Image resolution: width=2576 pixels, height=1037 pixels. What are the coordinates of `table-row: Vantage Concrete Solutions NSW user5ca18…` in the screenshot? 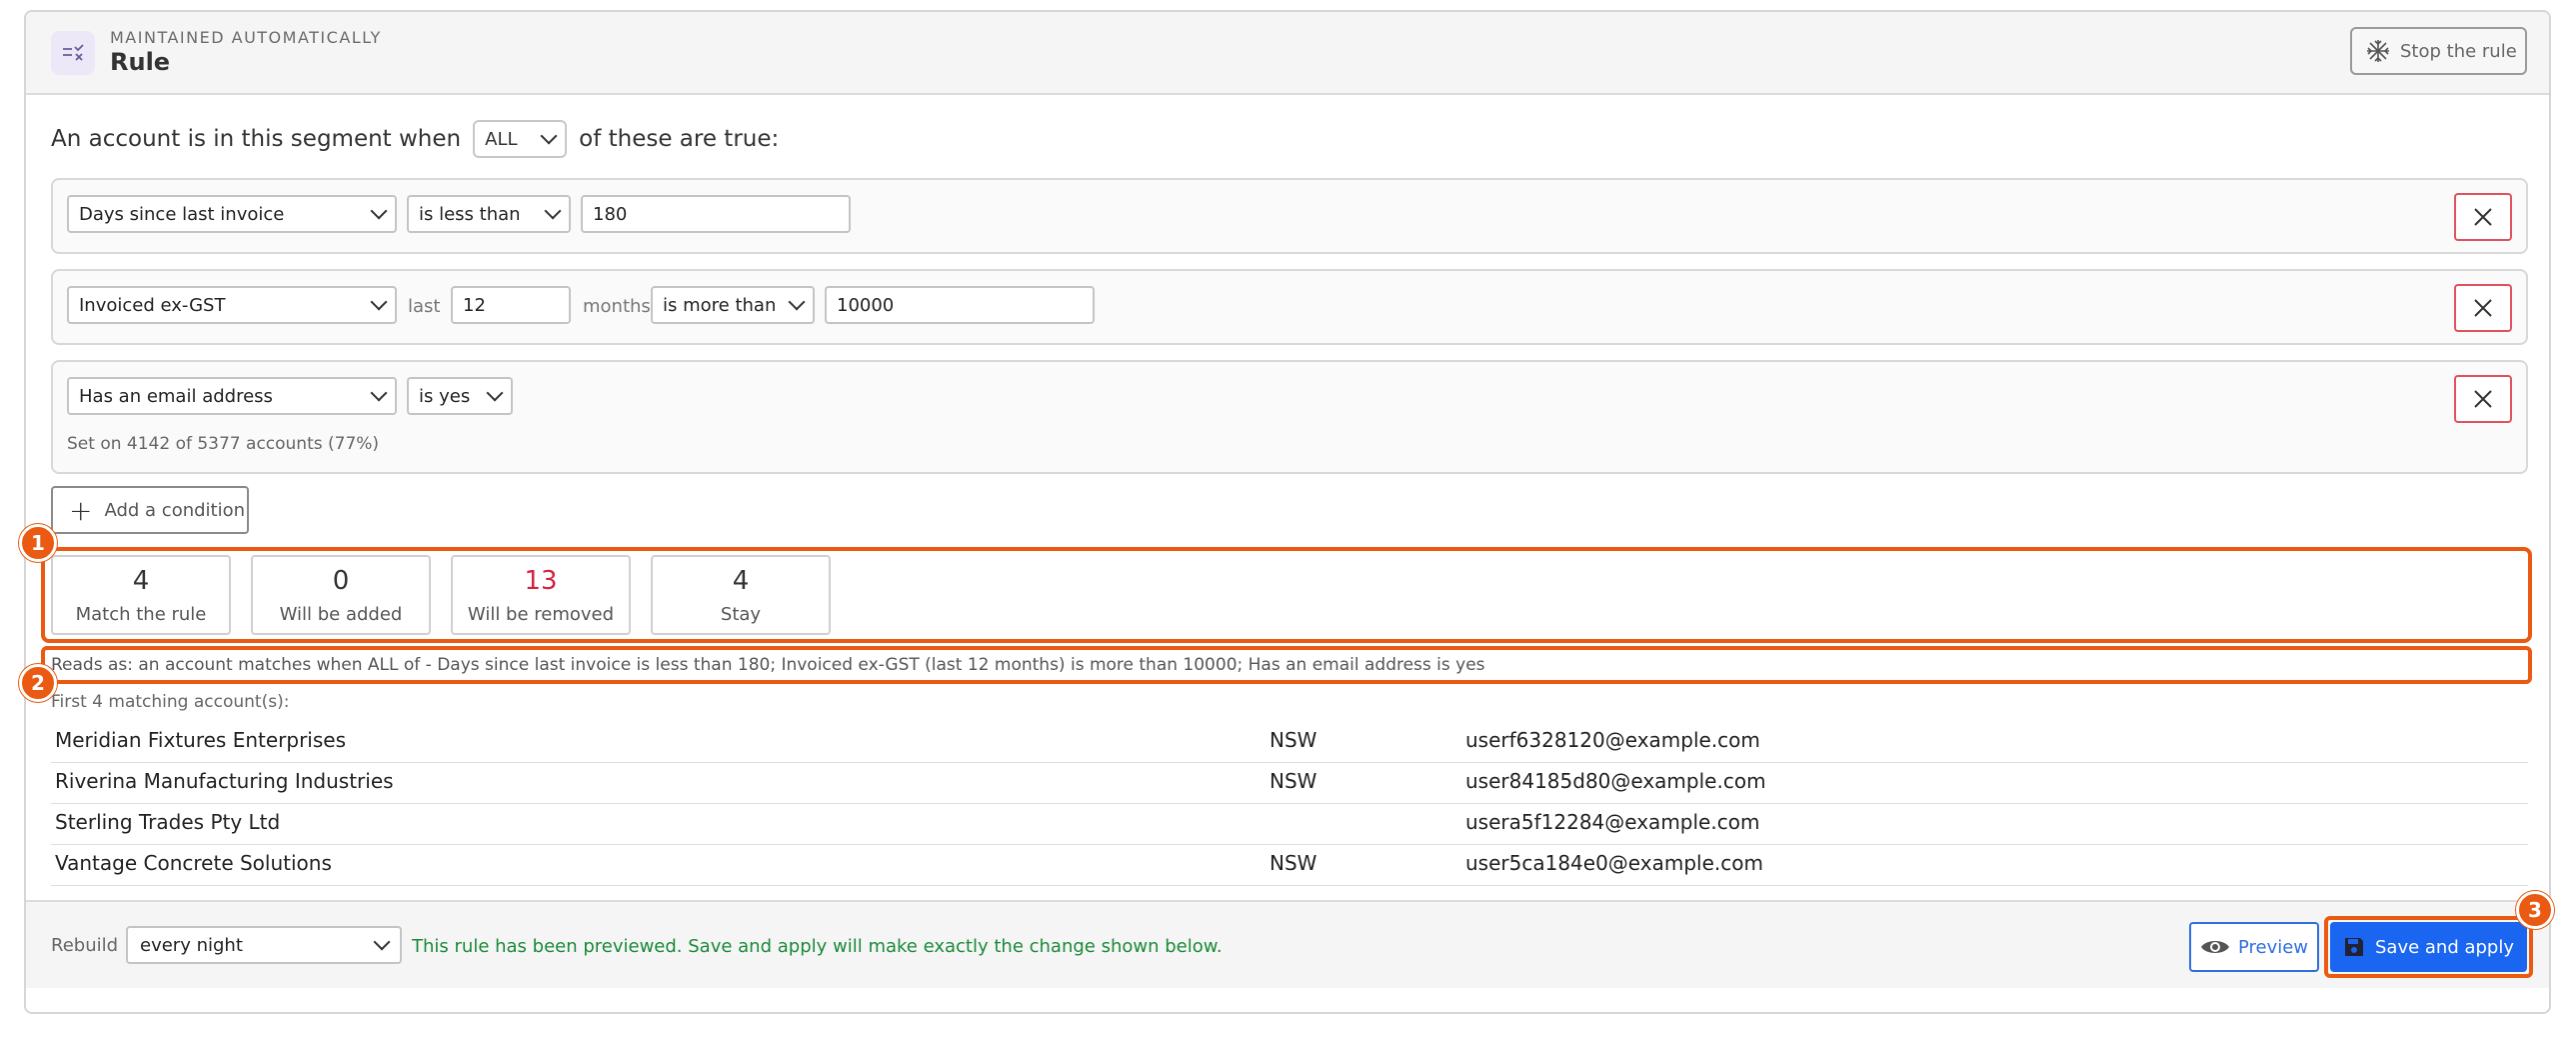 It's located at (1289, 865).